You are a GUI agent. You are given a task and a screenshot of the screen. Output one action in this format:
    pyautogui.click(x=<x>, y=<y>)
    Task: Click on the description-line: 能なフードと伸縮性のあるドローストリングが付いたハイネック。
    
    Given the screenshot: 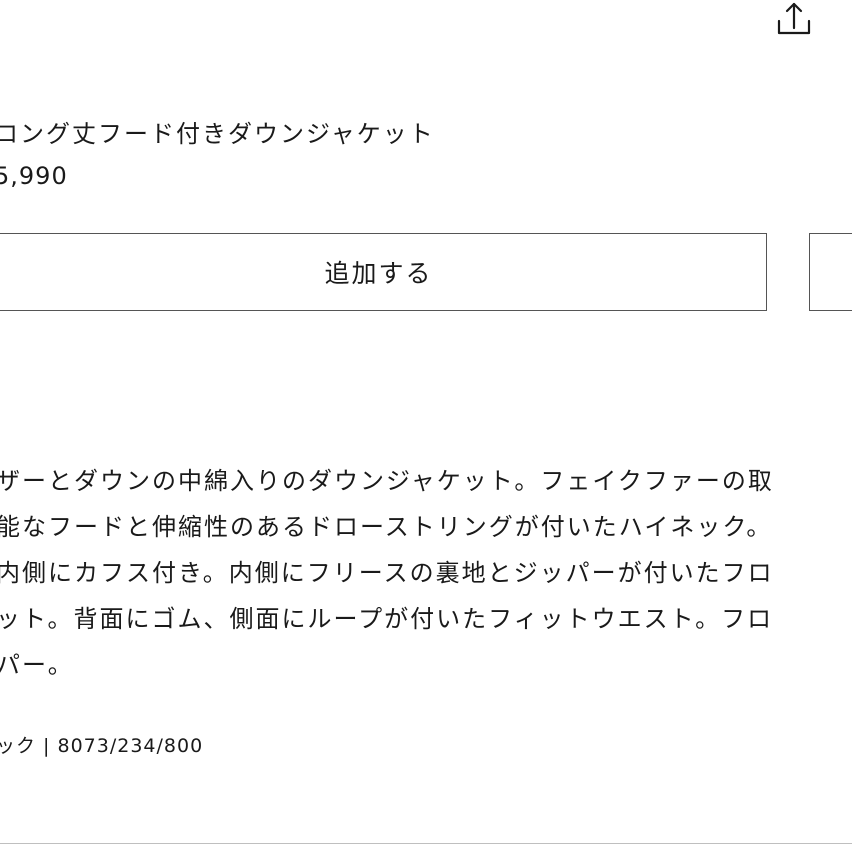 What is the action you would take?
    pyautogui.click(x=386, y=527)
    